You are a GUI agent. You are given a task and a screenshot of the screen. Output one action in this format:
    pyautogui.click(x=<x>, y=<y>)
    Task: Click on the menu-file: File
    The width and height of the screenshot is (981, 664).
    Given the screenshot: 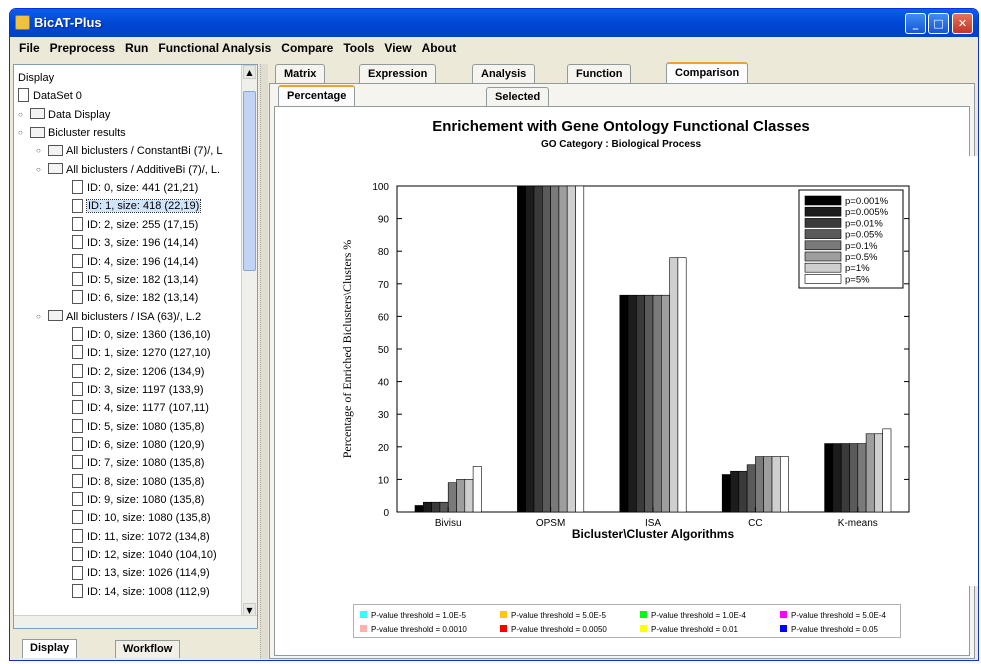 What is the action you would take?
    pyautogui.click(x=29, y=48)
    